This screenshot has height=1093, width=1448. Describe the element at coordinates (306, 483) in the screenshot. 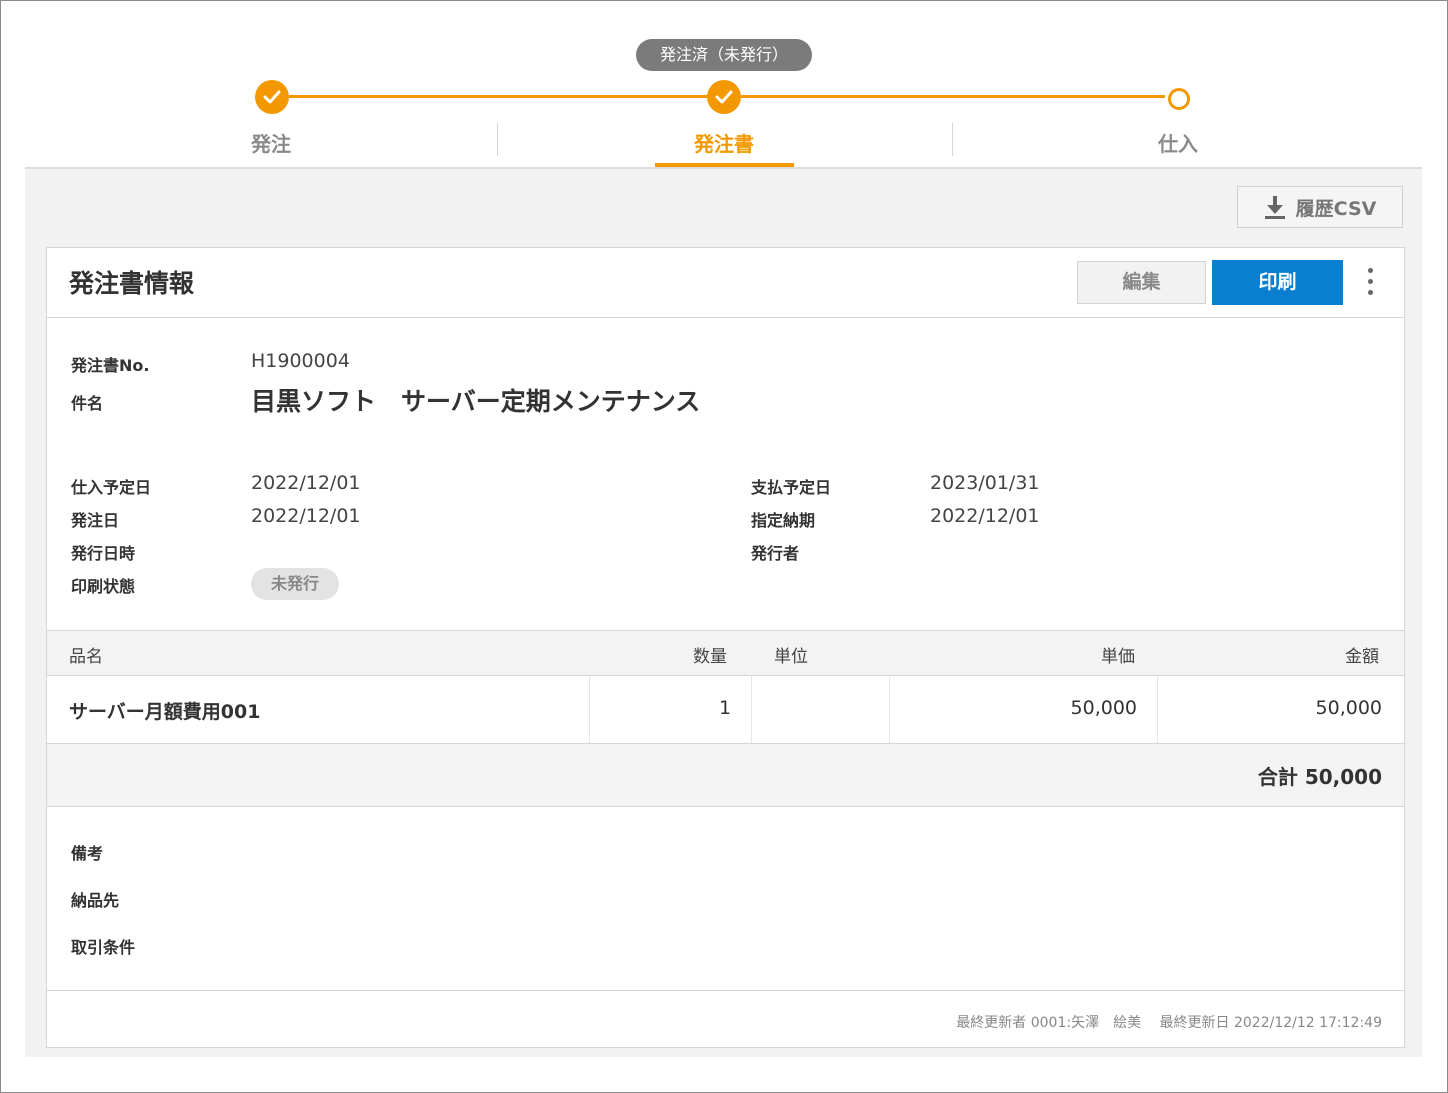

I see `purchase-date-value: 2022/12/01` at that location.